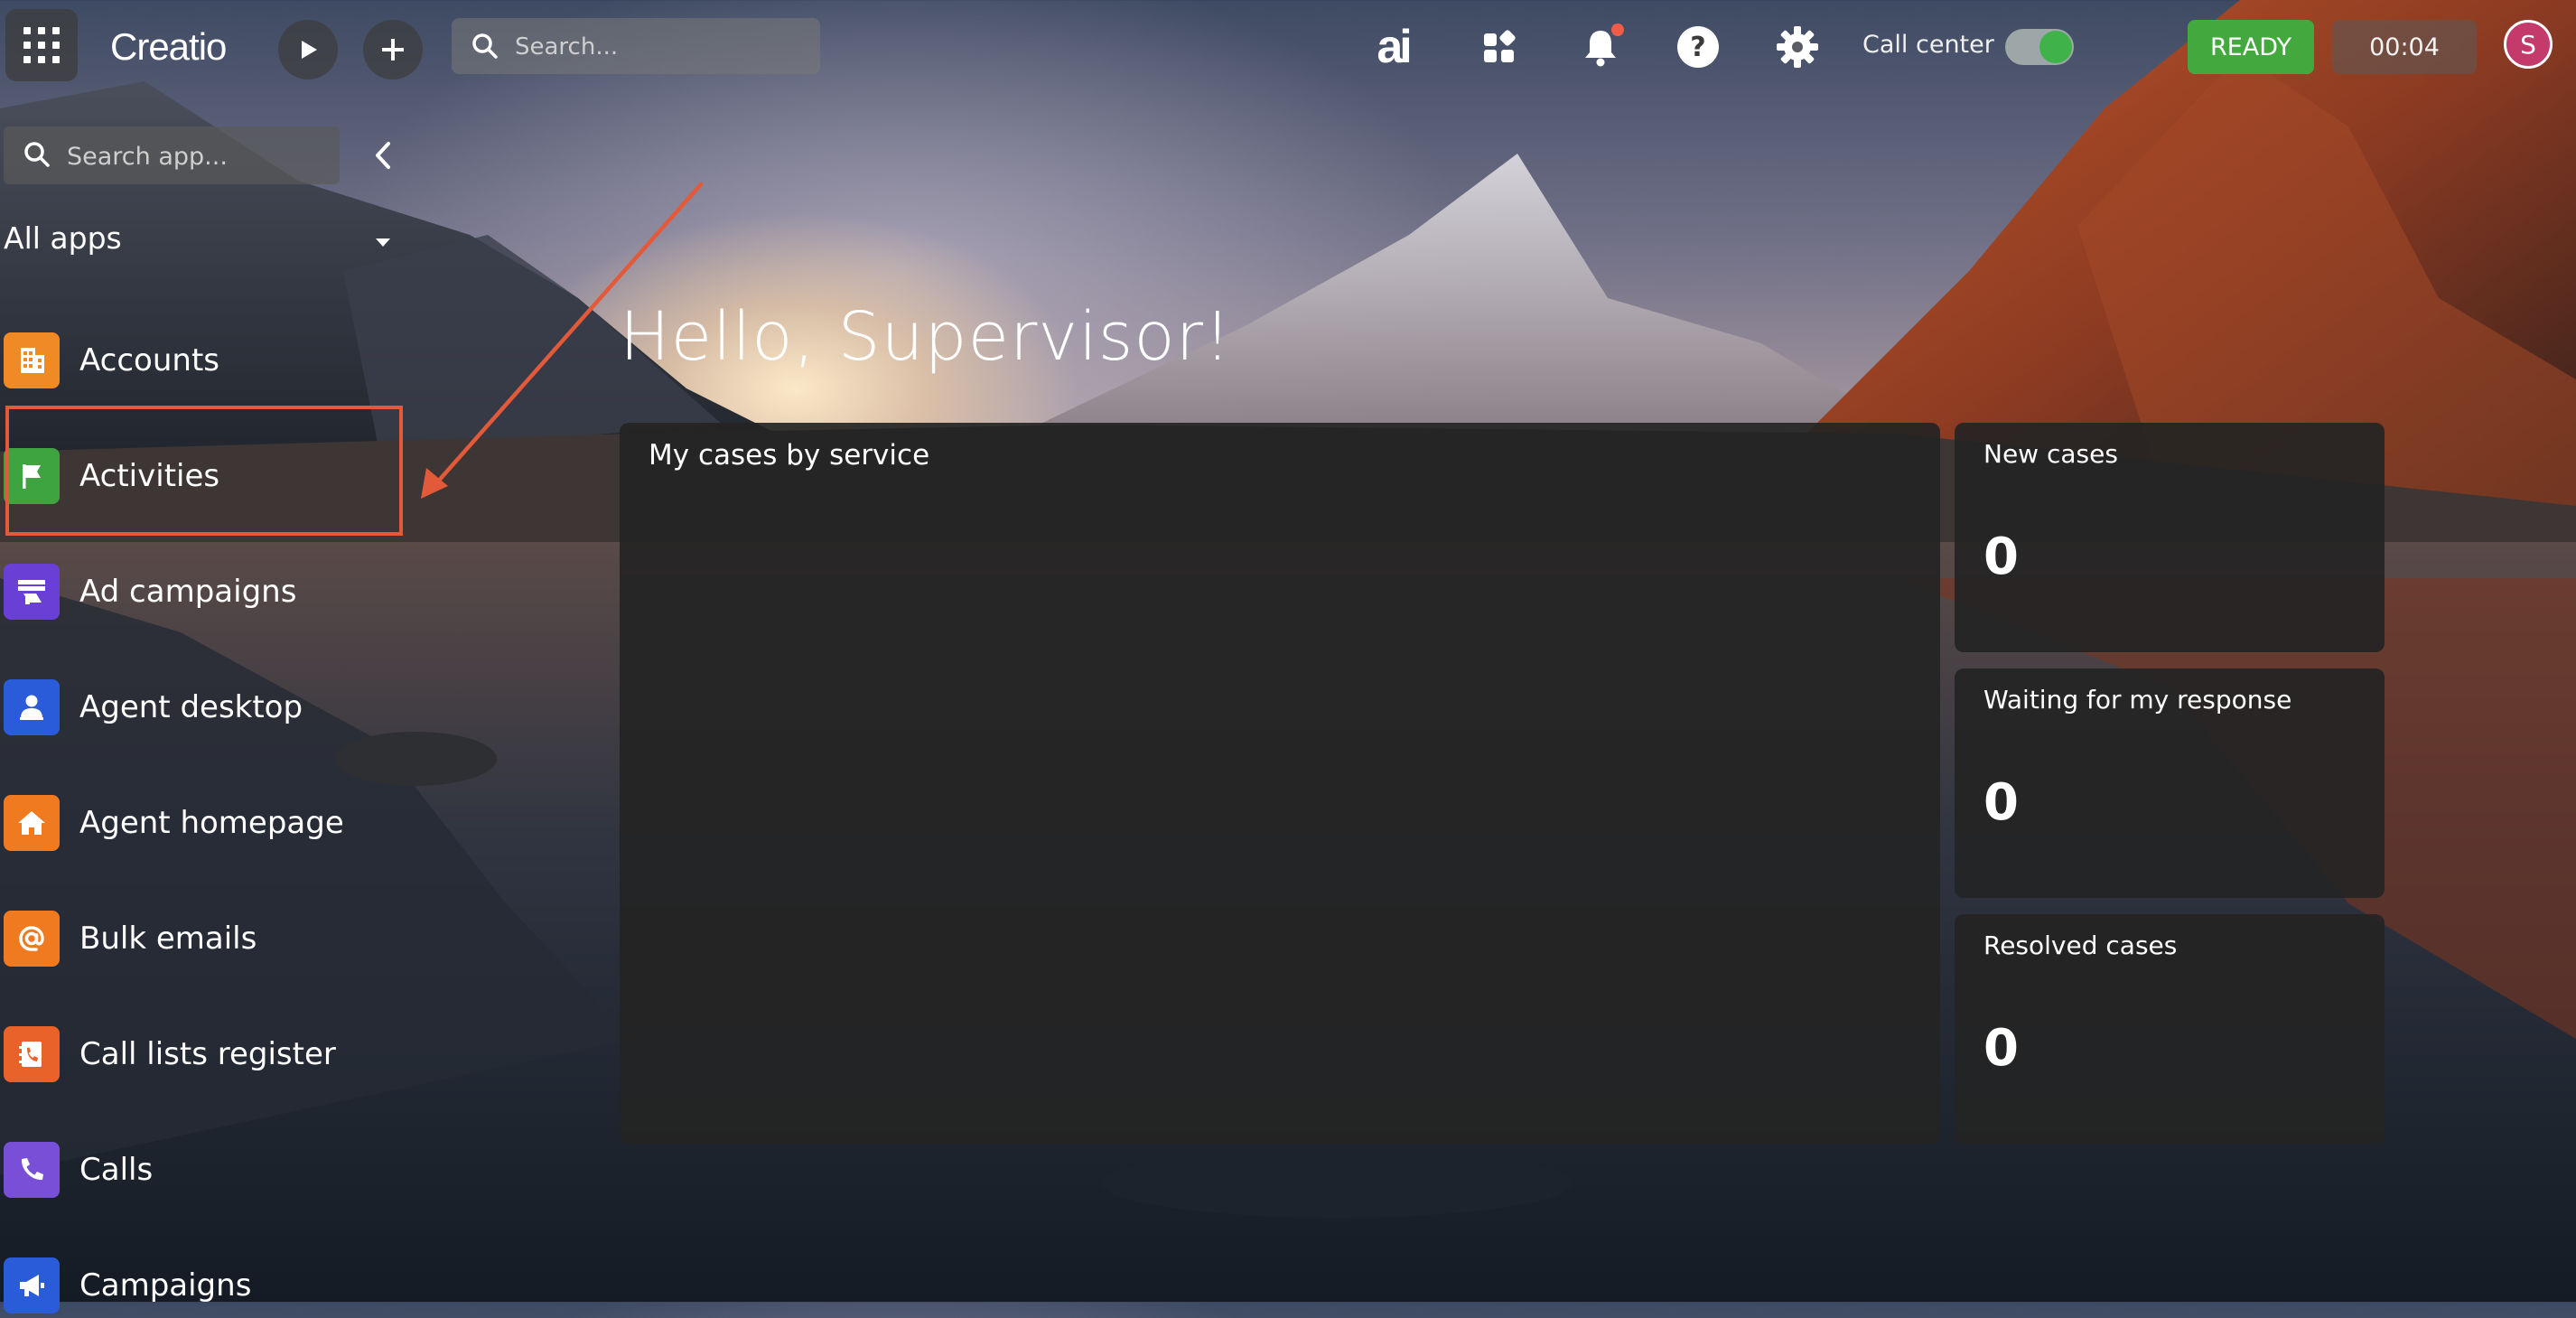  What do you see at coordinates (2055, 47) in the screenshot?
I see `toggle-knob` at bounding box center [2055, 47].